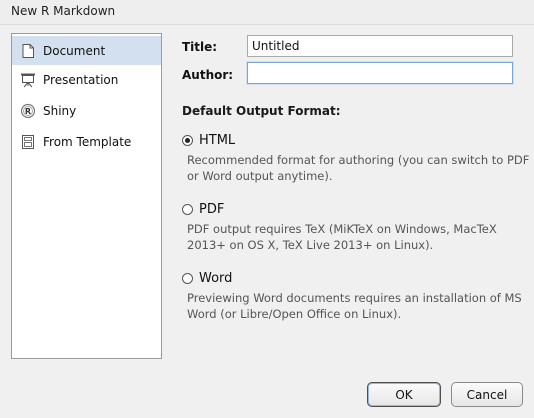  I want to click on pdf-radio, so click(187, 209).